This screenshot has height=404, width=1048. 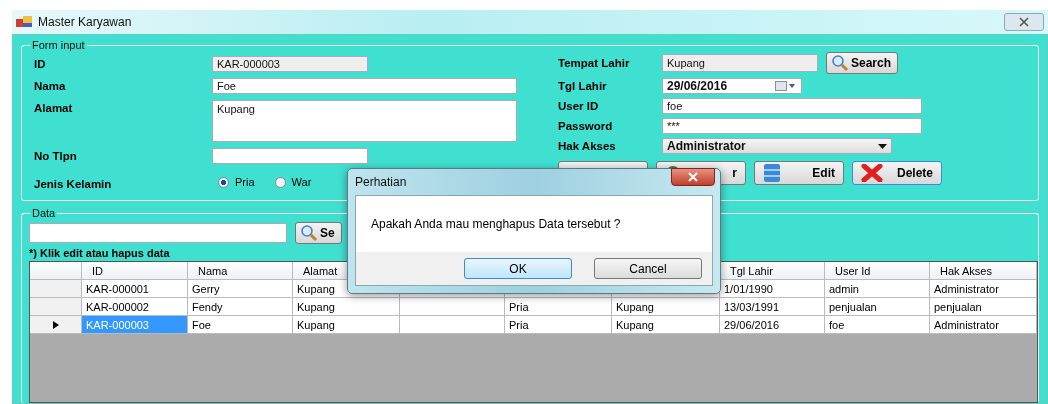 What do you see at coordinates (240, 271) in the screenshot?
I see `column-header: Nama` at bounding box center [240, 271].